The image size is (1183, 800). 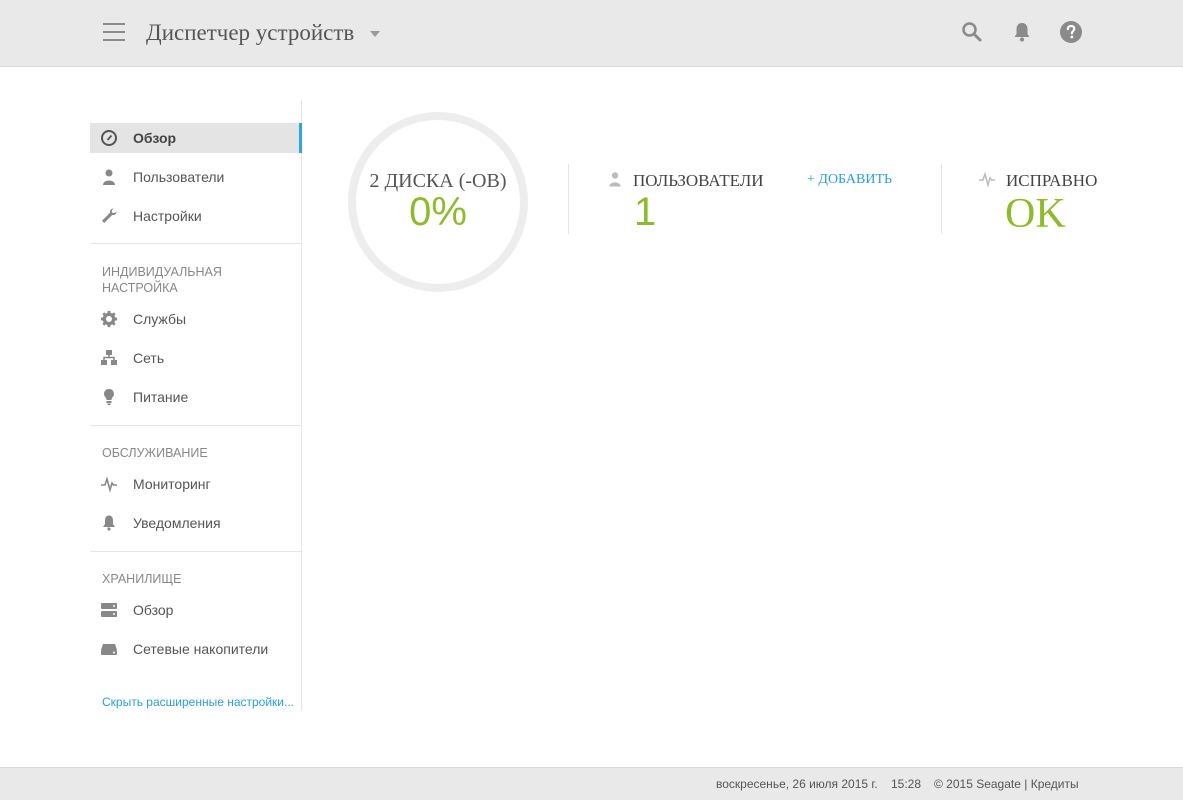 What do you see at coordinates (196, 138) in the screenshot?
I see `sidebar-item-overview: Обзор` at bounding box center [196, 138].